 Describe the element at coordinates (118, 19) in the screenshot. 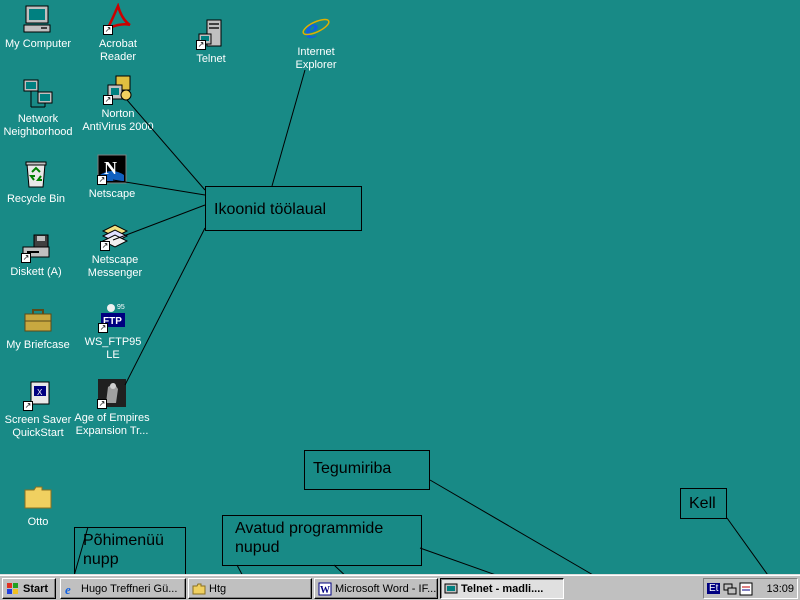

I see `acrobat-icon: ↗` at that location.